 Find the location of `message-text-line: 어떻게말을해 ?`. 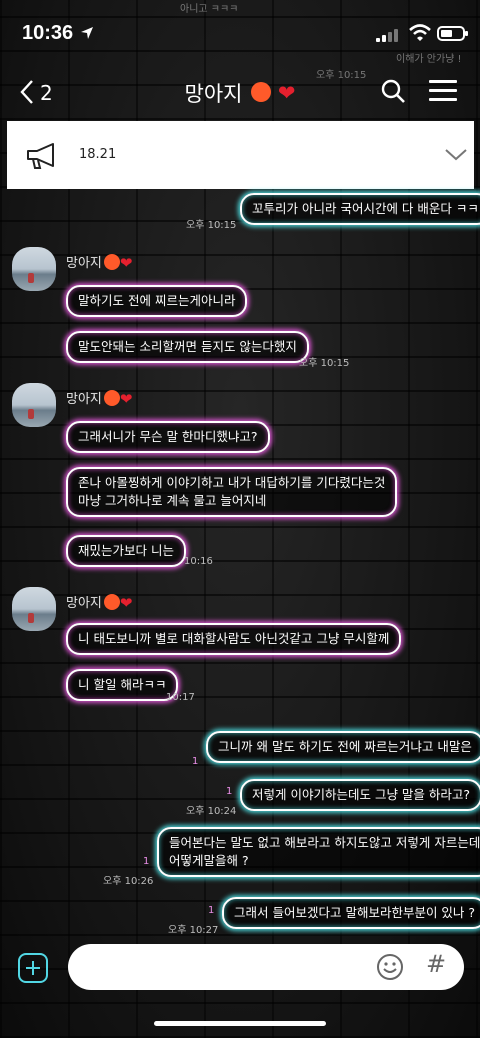

message-text-line: 어떻게말을해 ? is located at coordinates (209, 860).